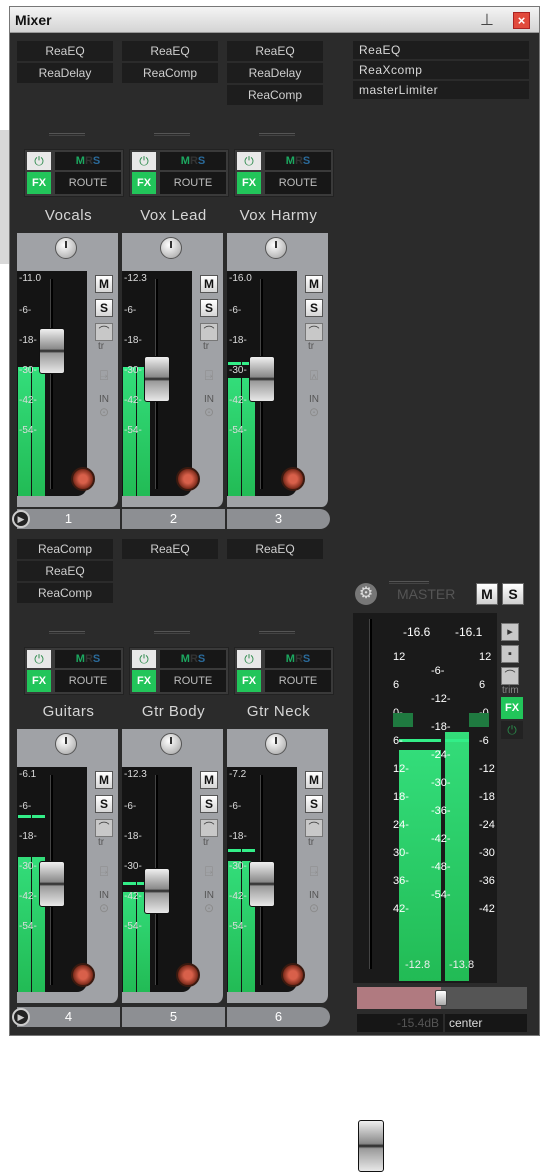  I want to click on track-number: 6, so click(278, 1017).